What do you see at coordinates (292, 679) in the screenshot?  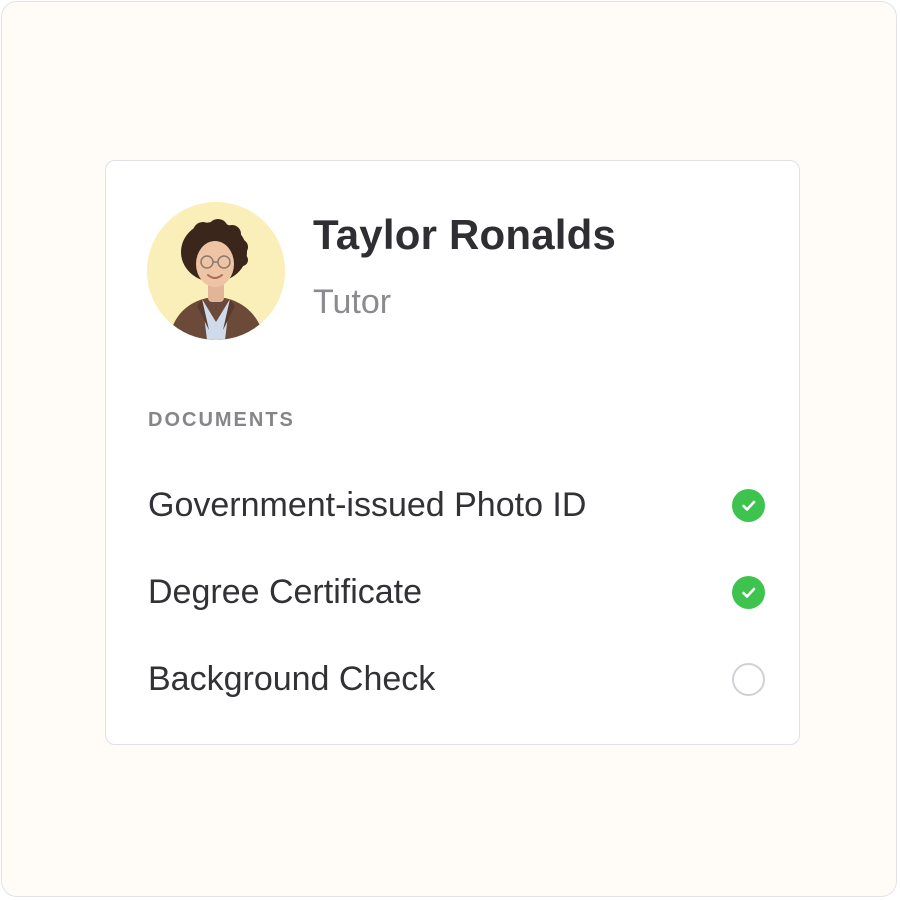 I see `document-label: Background Check` at bounding box center [292, 679].